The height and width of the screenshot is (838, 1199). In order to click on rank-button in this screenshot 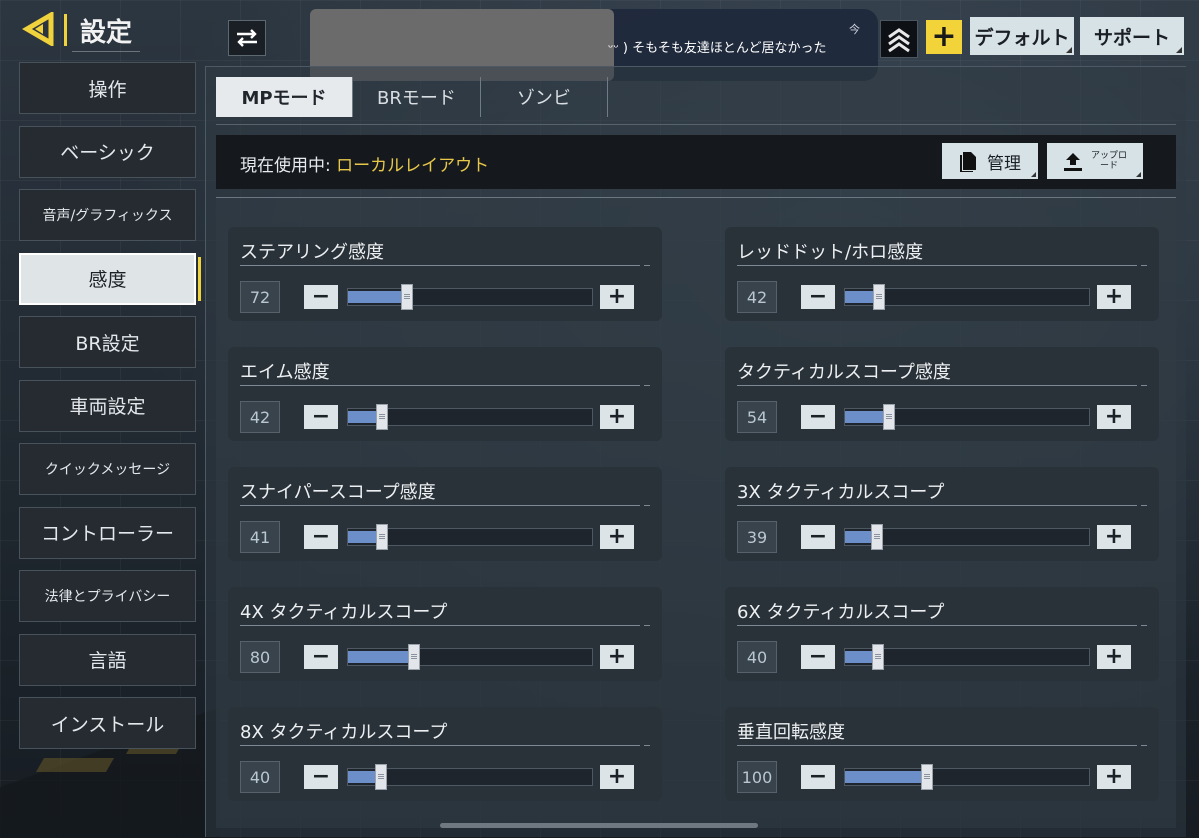, I will do `click(899, 39)`.